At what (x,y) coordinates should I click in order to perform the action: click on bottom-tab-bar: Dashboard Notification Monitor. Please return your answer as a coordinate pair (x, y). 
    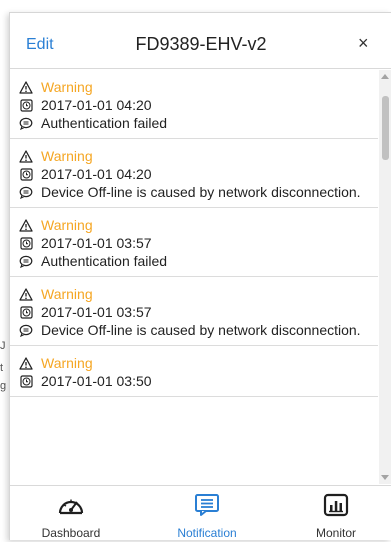
    Looking at the image, I should click on (200, 513).